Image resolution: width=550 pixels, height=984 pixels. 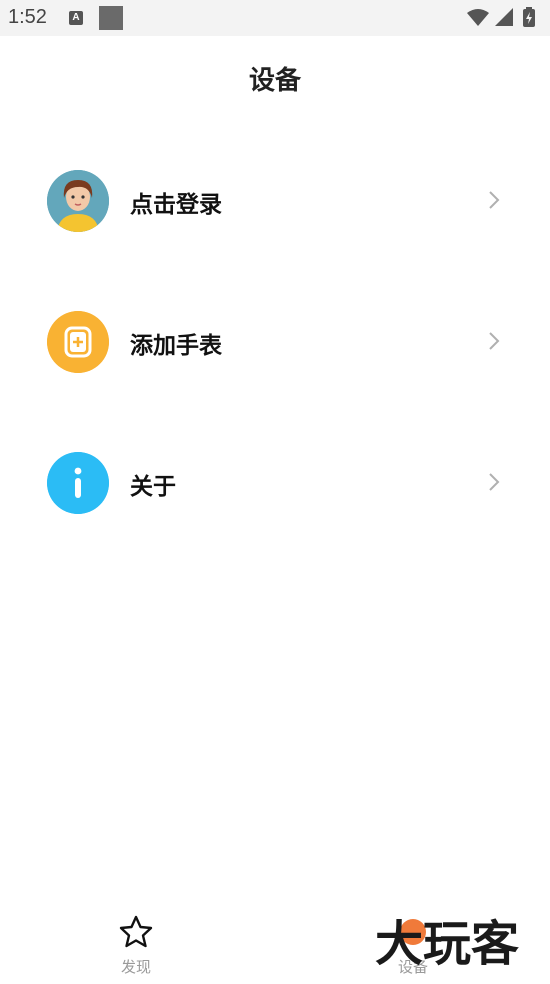 What do you see at coordinates (274, 81) in the screenshot?
I see `page-title: 设备` at bounding box center [274, 81].